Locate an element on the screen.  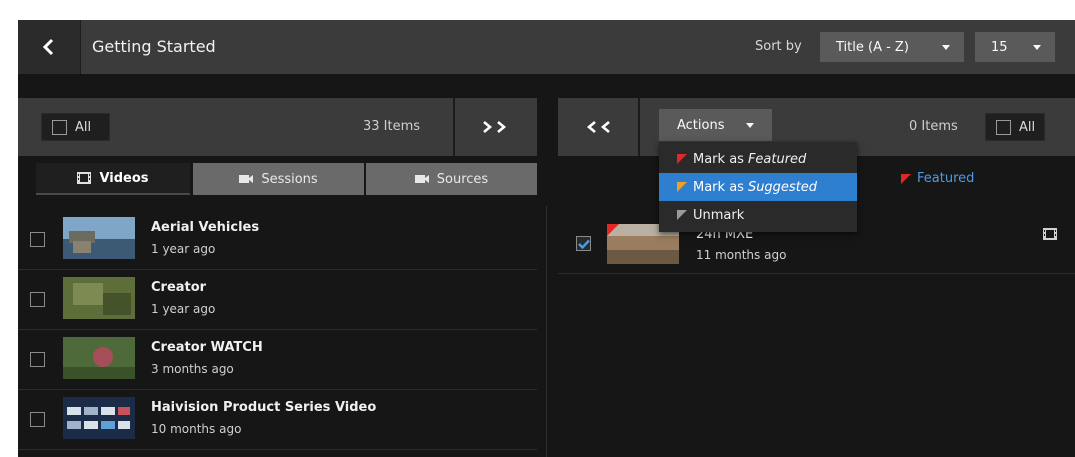
menu-item-emphasis: Featured is located at coordinates (777, 159).